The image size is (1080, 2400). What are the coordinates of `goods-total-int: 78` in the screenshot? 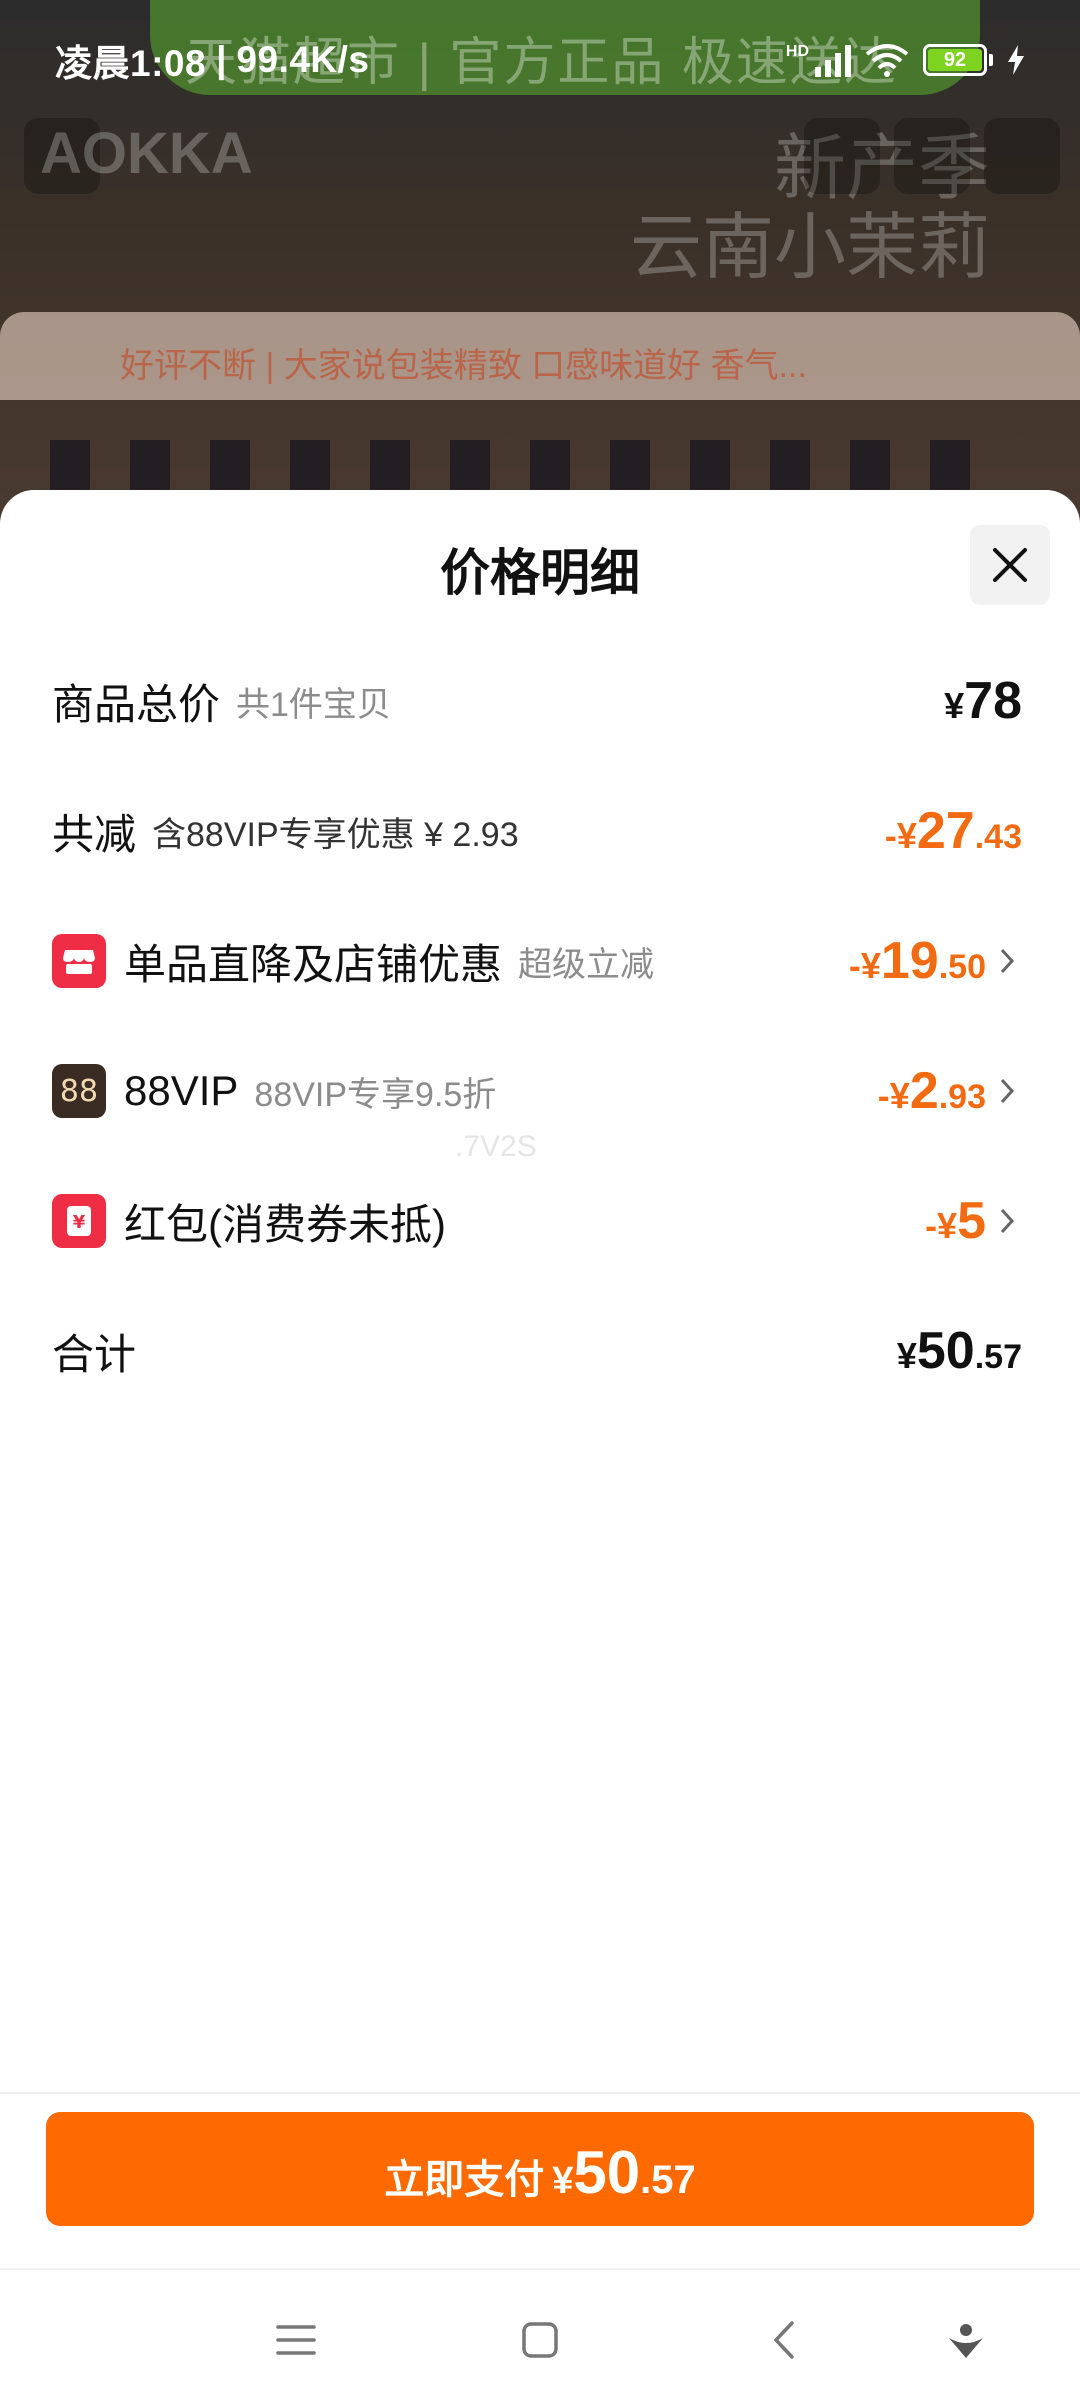 It's located at (993, 701).